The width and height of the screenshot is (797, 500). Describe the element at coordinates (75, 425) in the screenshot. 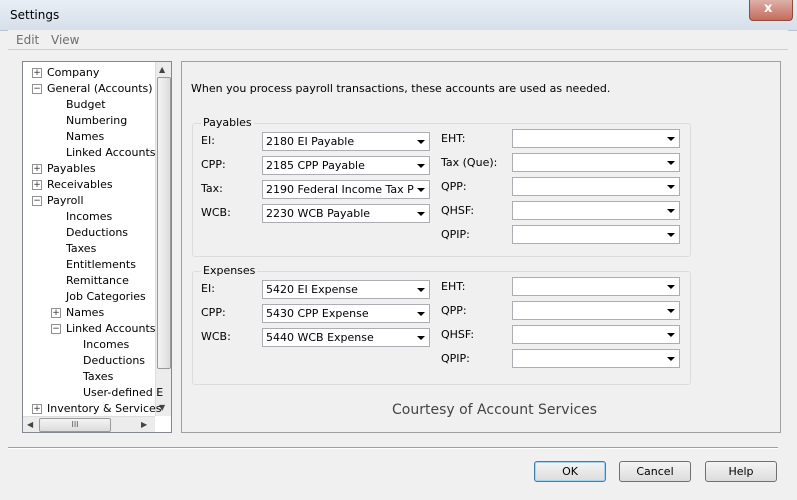

I see `hscroll-thumb: III` at that location.